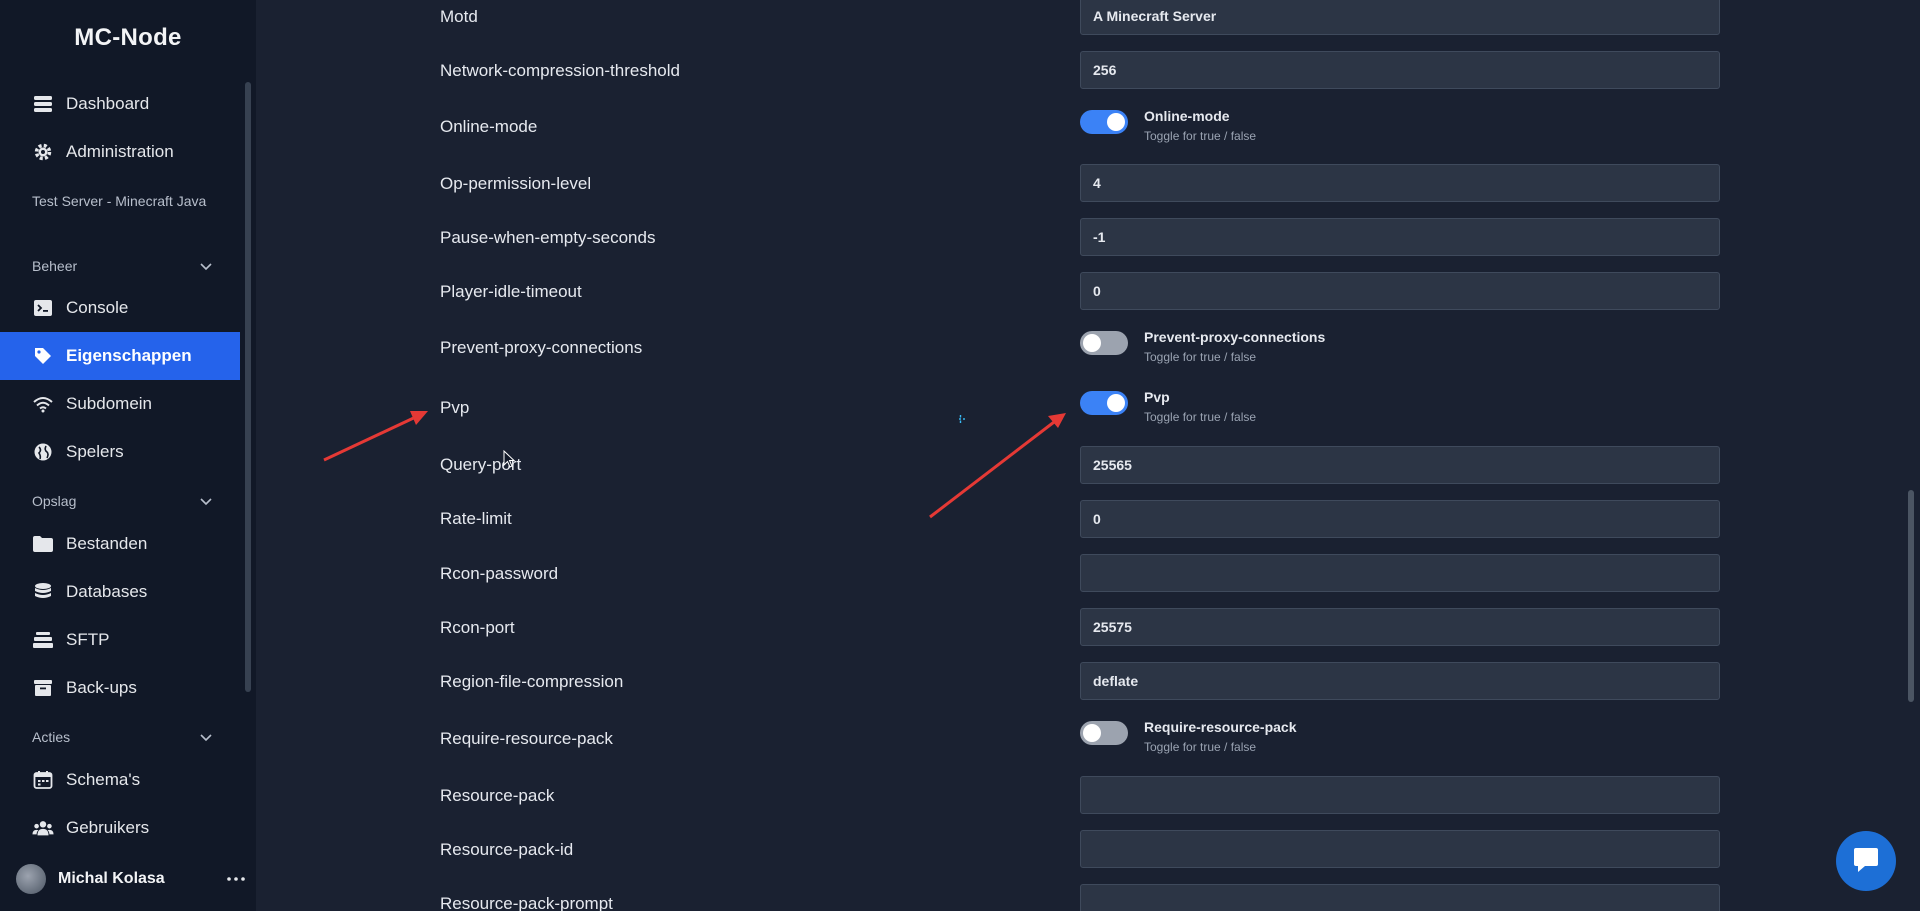 The image size is (1920, 911). Describe the element at coordinates (129, 355) in the screenshot. I see `sidebar-item-label: Eigenschappen` at that location.